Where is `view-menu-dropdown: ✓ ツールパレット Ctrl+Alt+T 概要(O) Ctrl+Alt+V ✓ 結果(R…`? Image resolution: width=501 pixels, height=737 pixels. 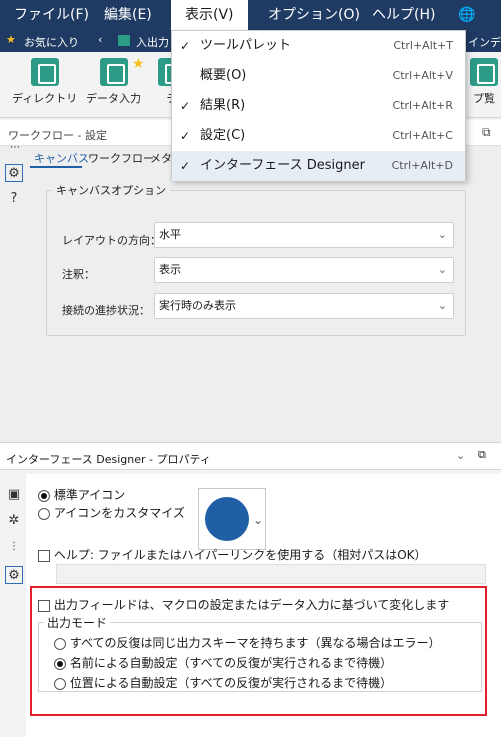 view-menu-dropdown: ✓ ツールパレット Ctrl+Alt+T 概要(O) Ctrl+Alt+V ✓ 結果(R… is located at coordinates (318, 105).